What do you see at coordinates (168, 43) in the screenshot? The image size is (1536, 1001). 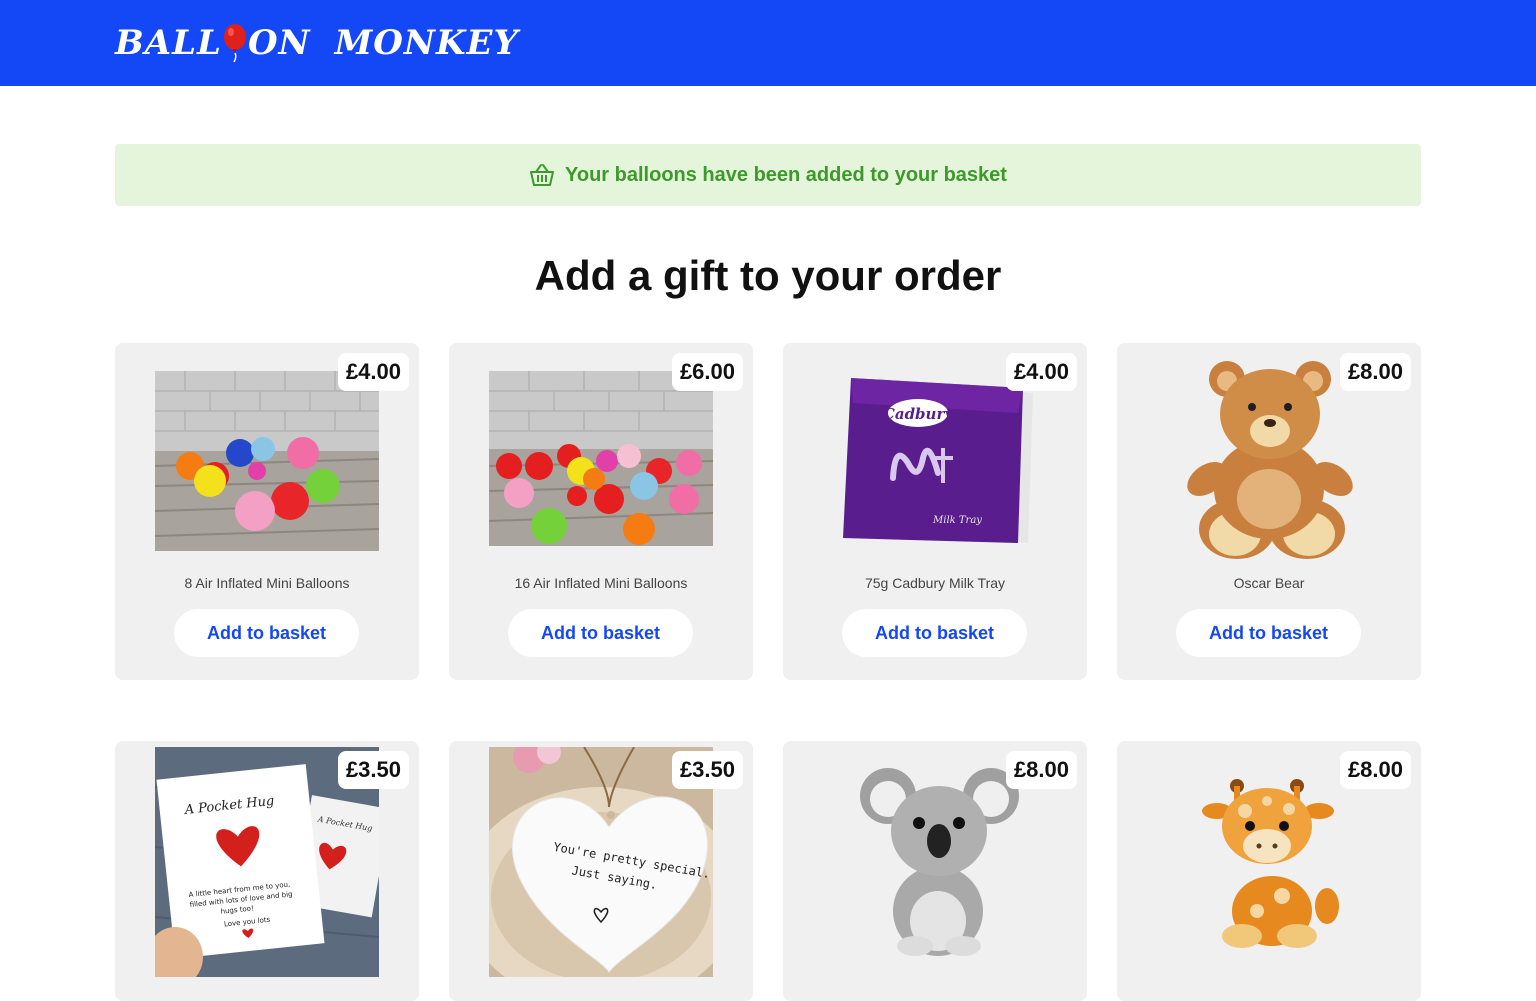 I see `logo-word-part: BALL` at bounding box center [168, 43].